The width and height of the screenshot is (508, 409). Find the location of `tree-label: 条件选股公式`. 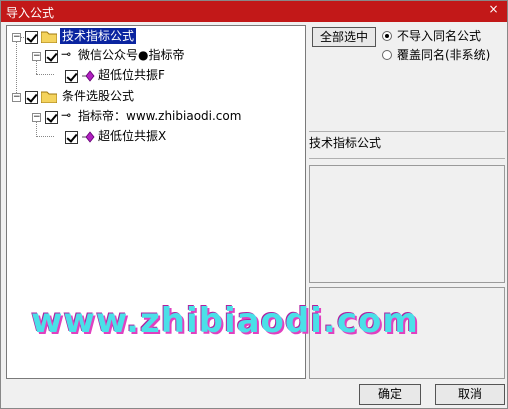

tree-label: 条件选股公式 is located at coordinates (98, 96).